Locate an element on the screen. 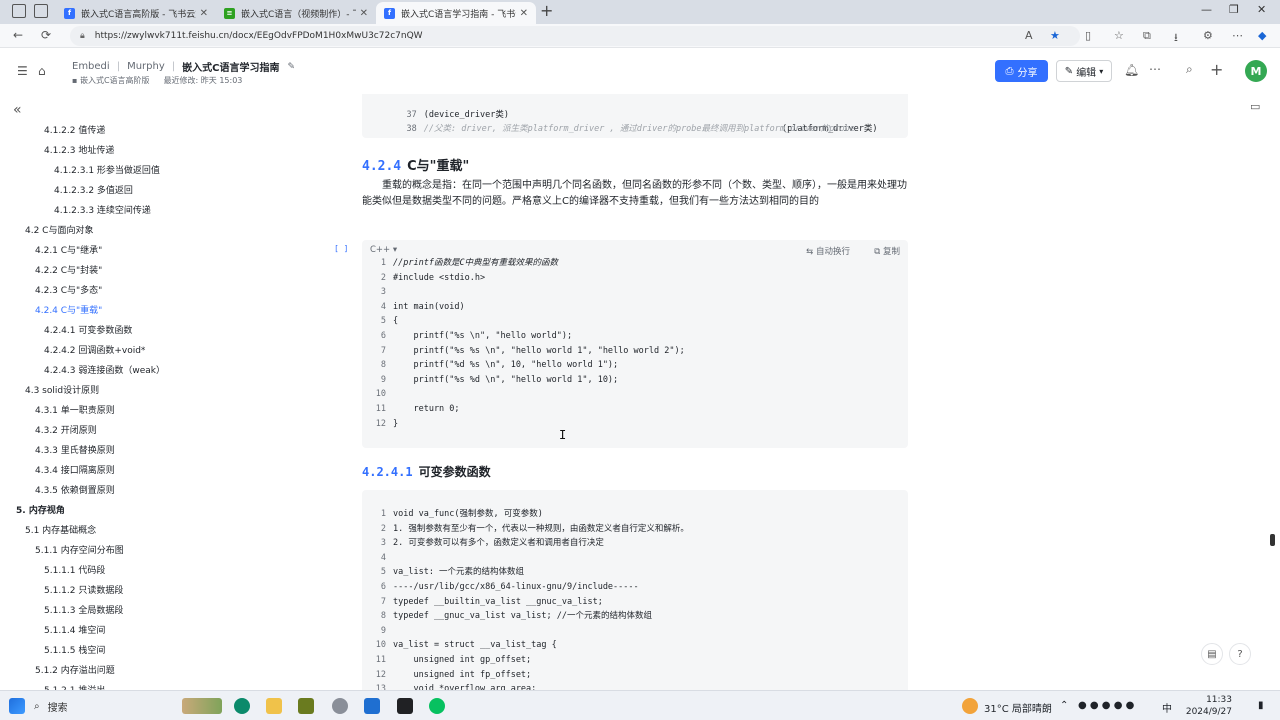  code-line: 37 (device_driver类) (platform_driver类) is located at coordinates (635, 114).